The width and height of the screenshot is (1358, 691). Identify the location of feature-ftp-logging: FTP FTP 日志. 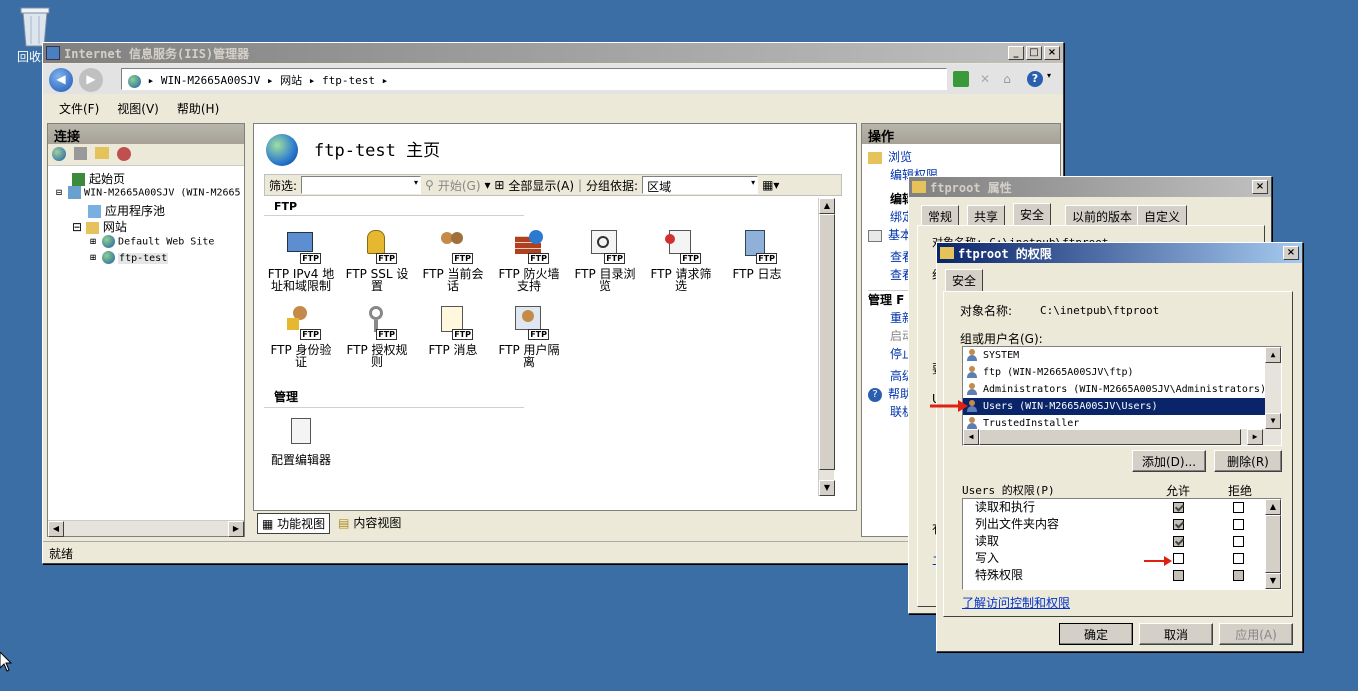
(757, 254).